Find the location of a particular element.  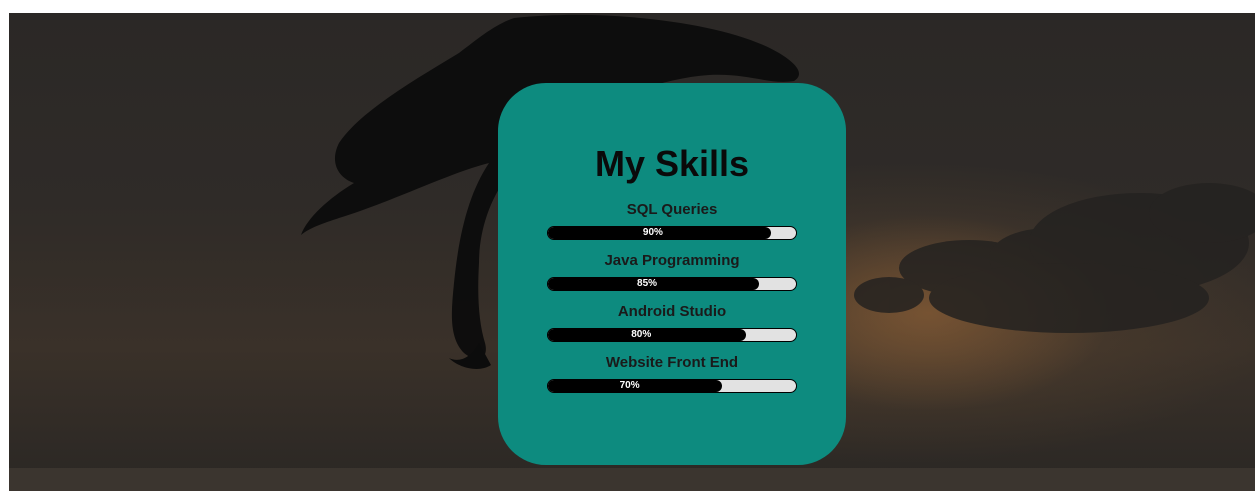

skill-label: Android Studio is located at coordinates (672, 311).